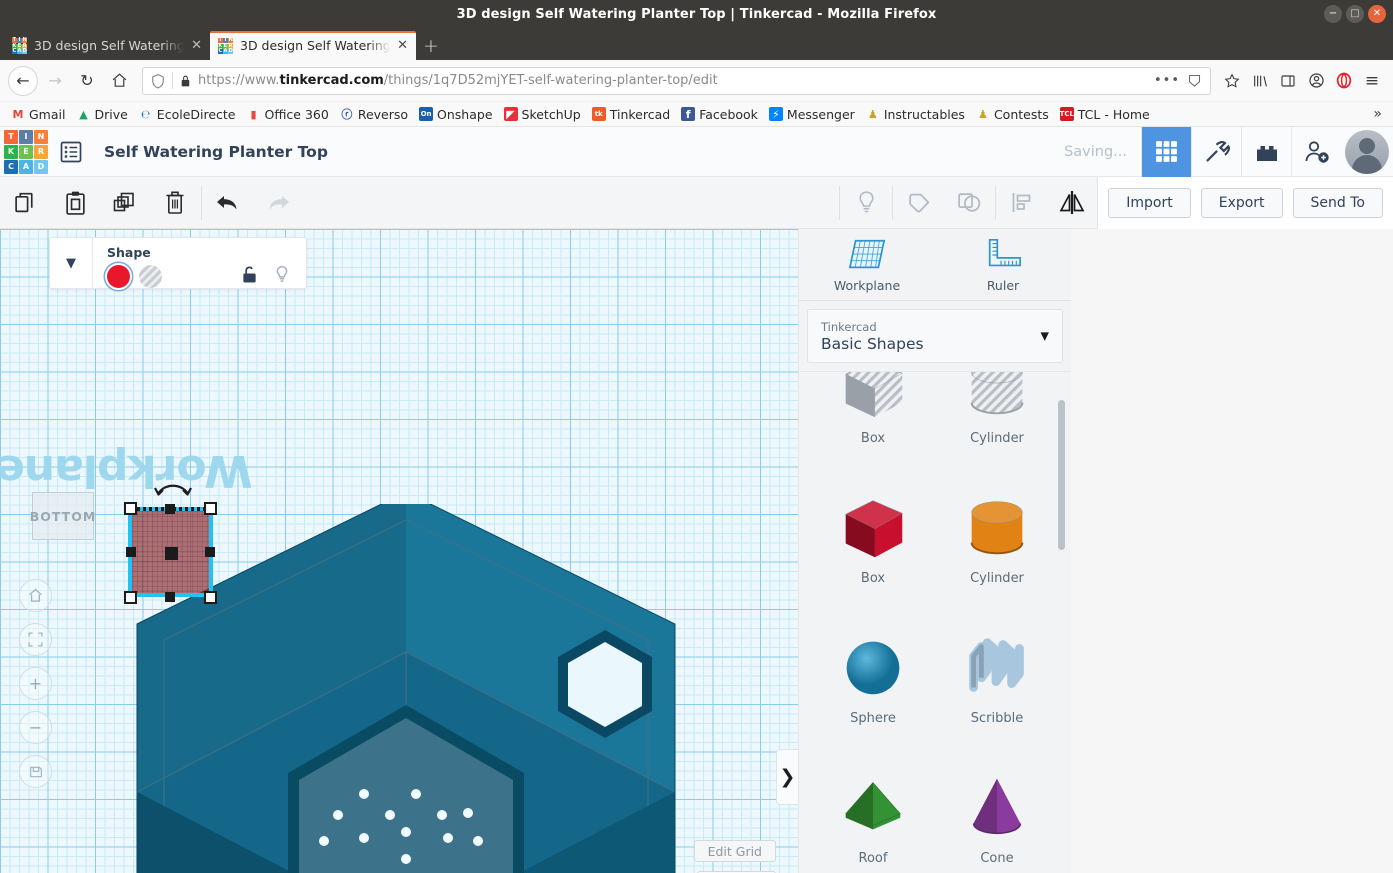 The image size is (1393, 873). I want to click on delete-icon, so click(175, 203).